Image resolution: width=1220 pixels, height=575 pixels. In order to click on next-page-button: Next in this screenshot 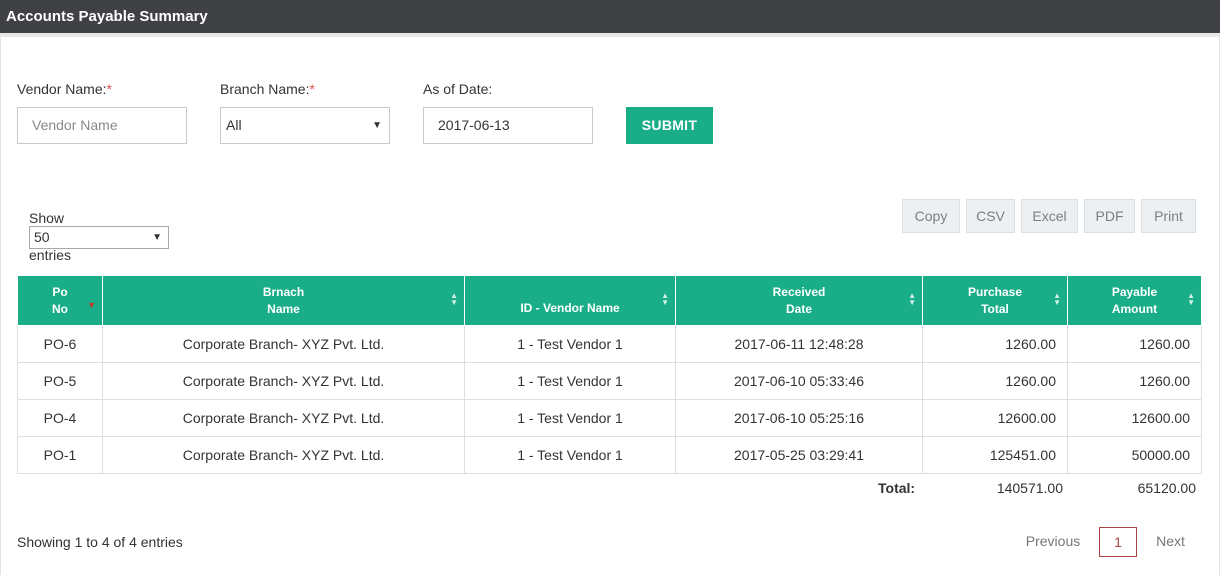, I will do `click(1170, 542)`.